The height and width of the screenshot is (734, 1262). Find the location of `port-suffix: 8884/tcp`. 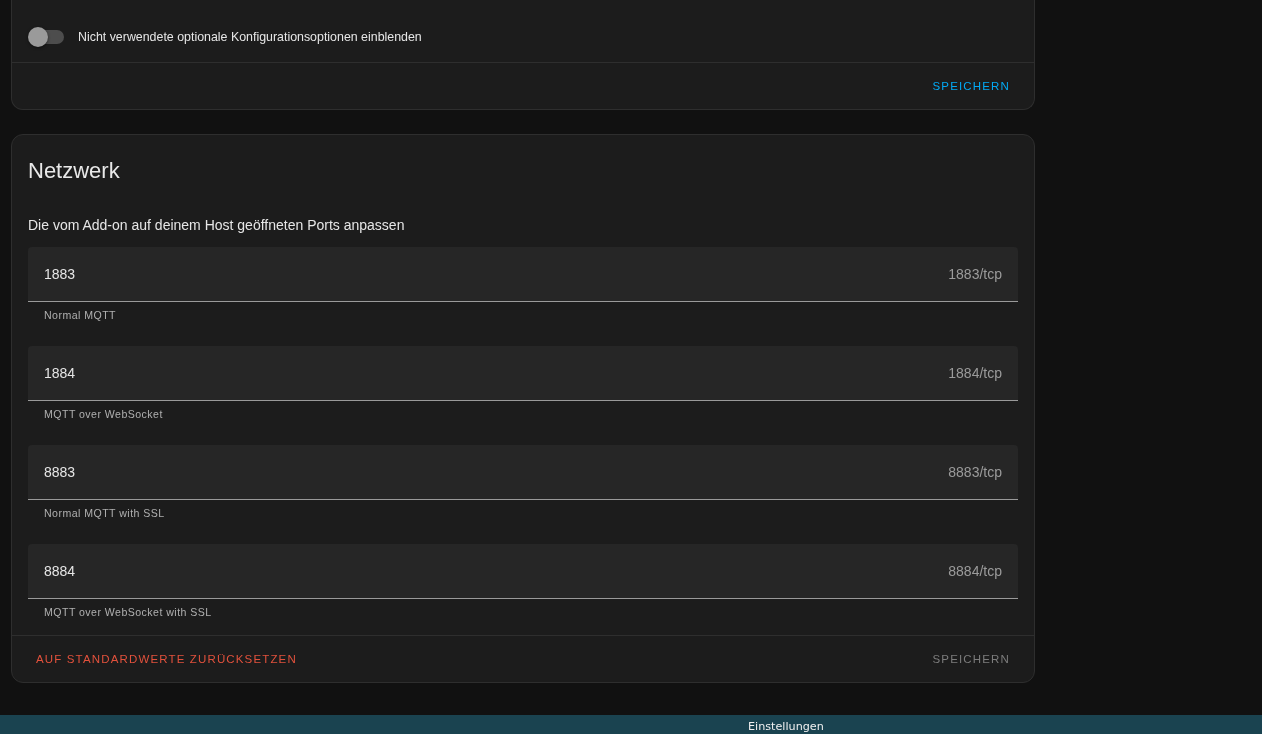

port-suffix: 8884/tcp is located at coordinates (975, 571).